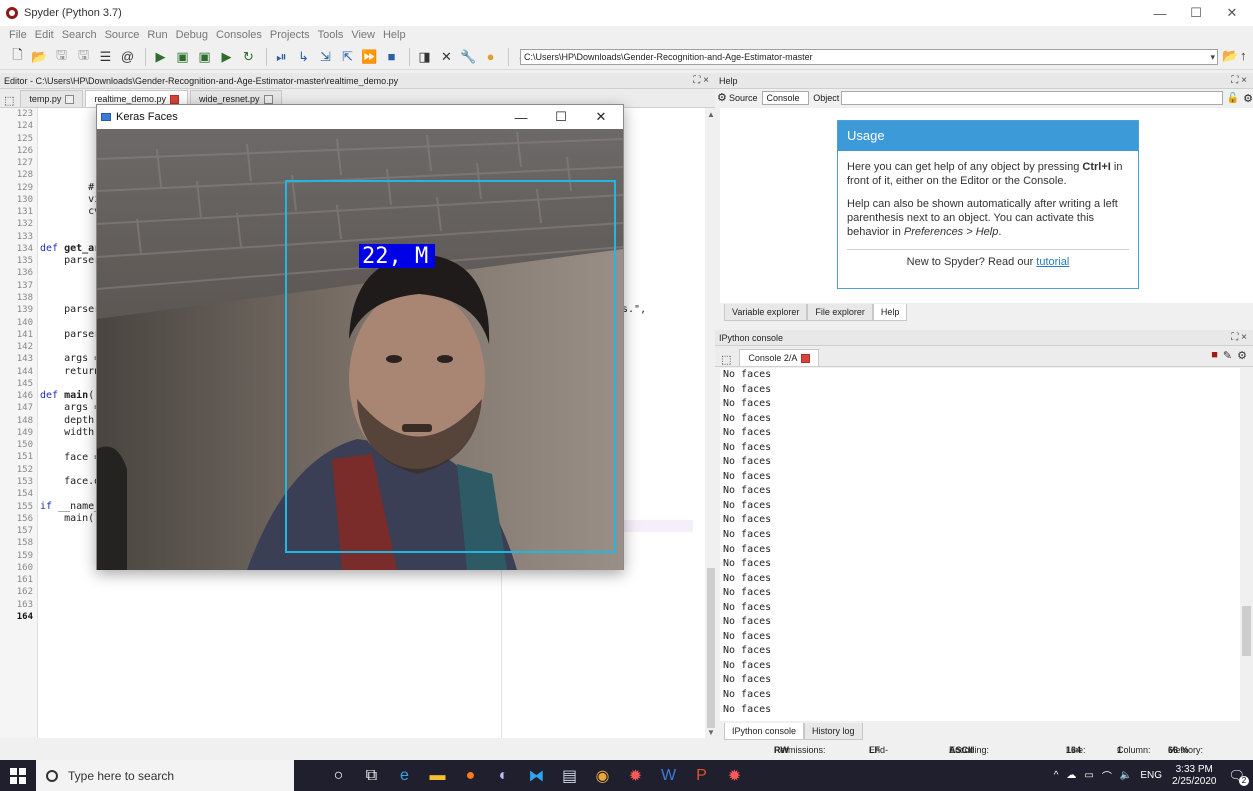 The width and height of the screenshot is (1253, 791). Describe the element at coordinates (18, 775) in the screenshot. I see `start-button` at that location.